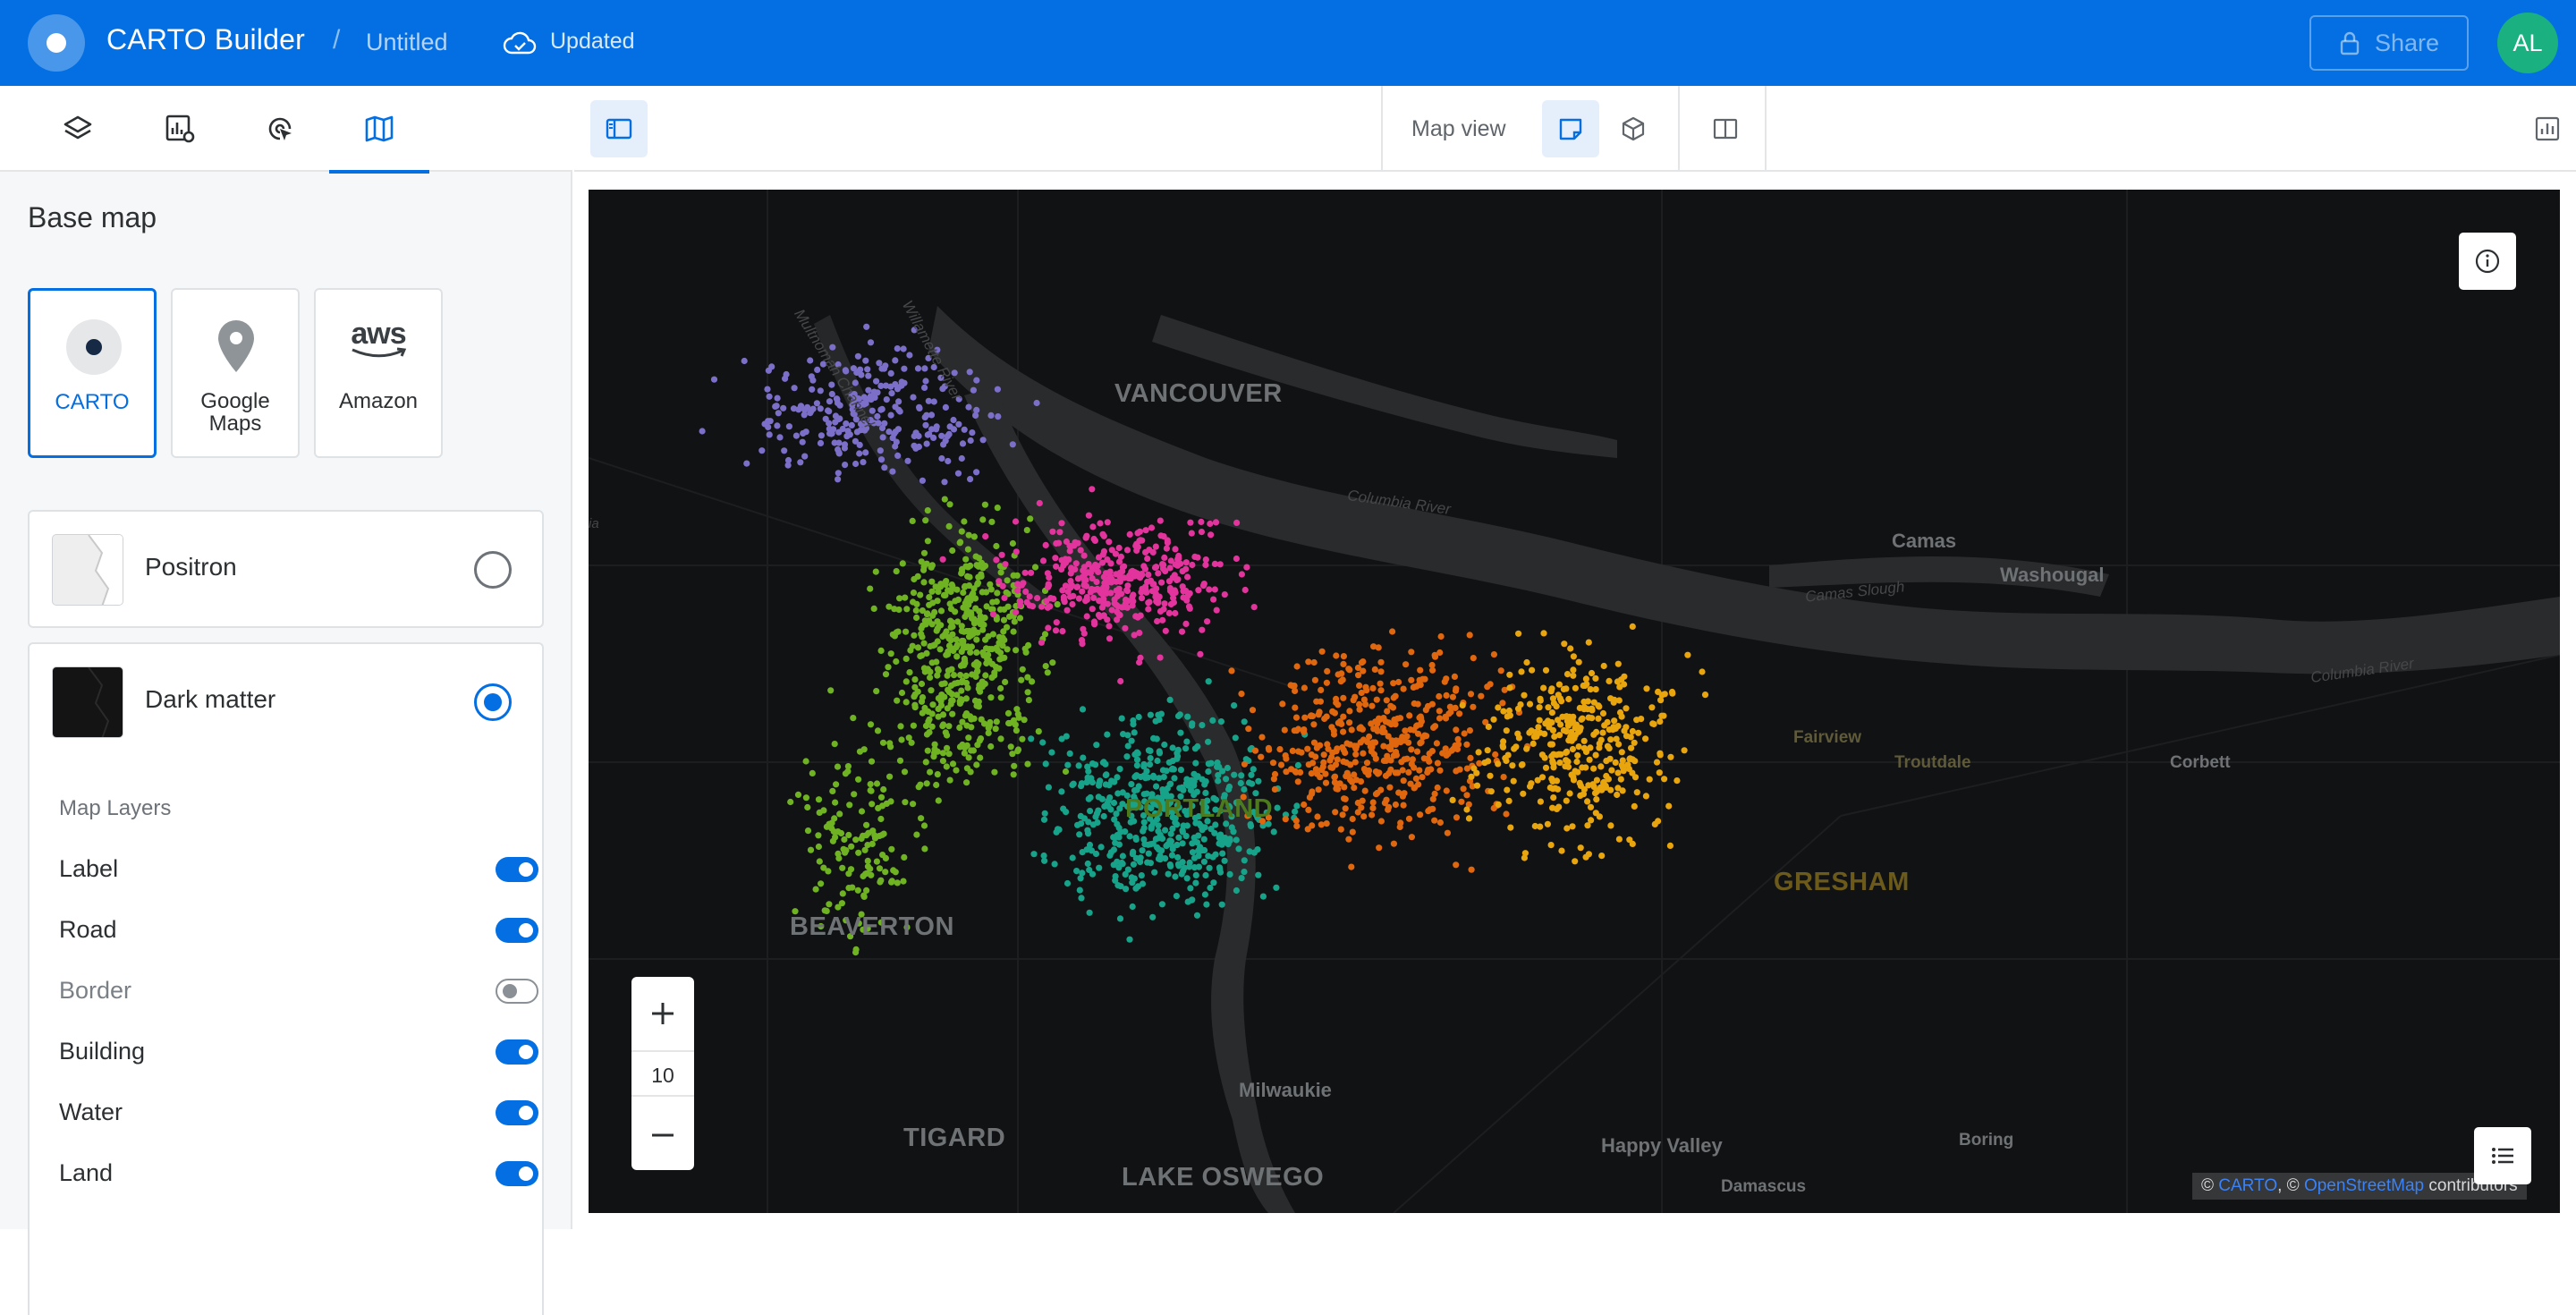 This screenshot has width=2576, height=1315. Describe the element at coordinates (407, 42) in the screenshot. I see `map-title: Untitled` at that location.